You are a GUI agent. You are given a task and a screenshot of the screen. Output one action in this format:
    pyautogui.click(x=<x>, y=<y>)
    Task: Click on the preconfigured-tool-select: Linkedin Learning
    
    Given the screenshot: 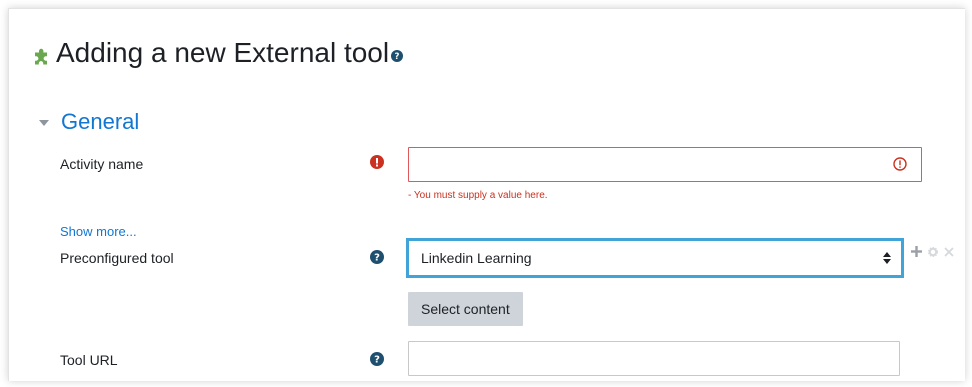 What is the action you would take?
    pyautogui.click(x=655, y=258)
    